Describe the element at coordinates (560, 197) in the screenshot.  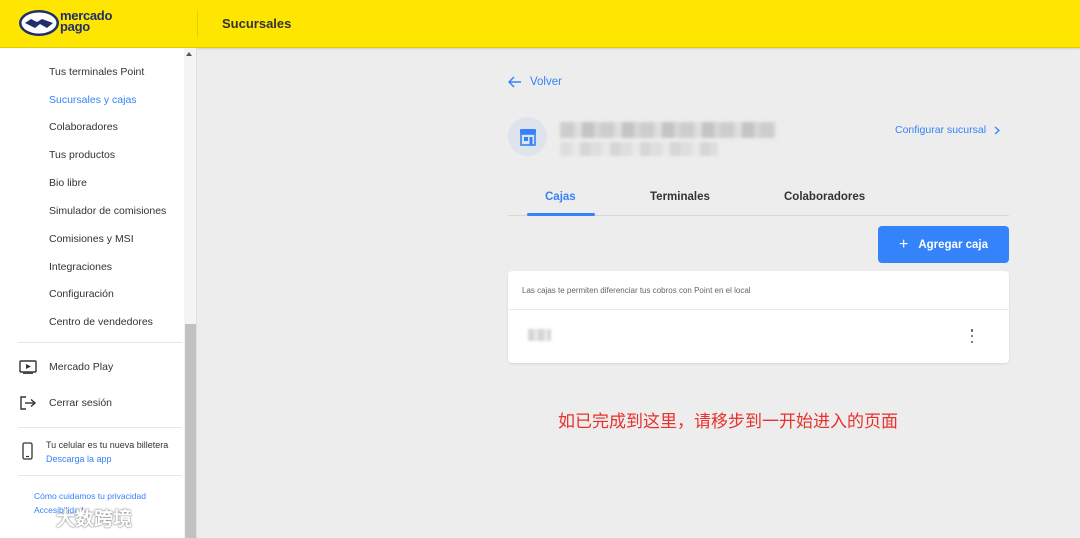
I see `tab-cajas: Cajas` at that location.